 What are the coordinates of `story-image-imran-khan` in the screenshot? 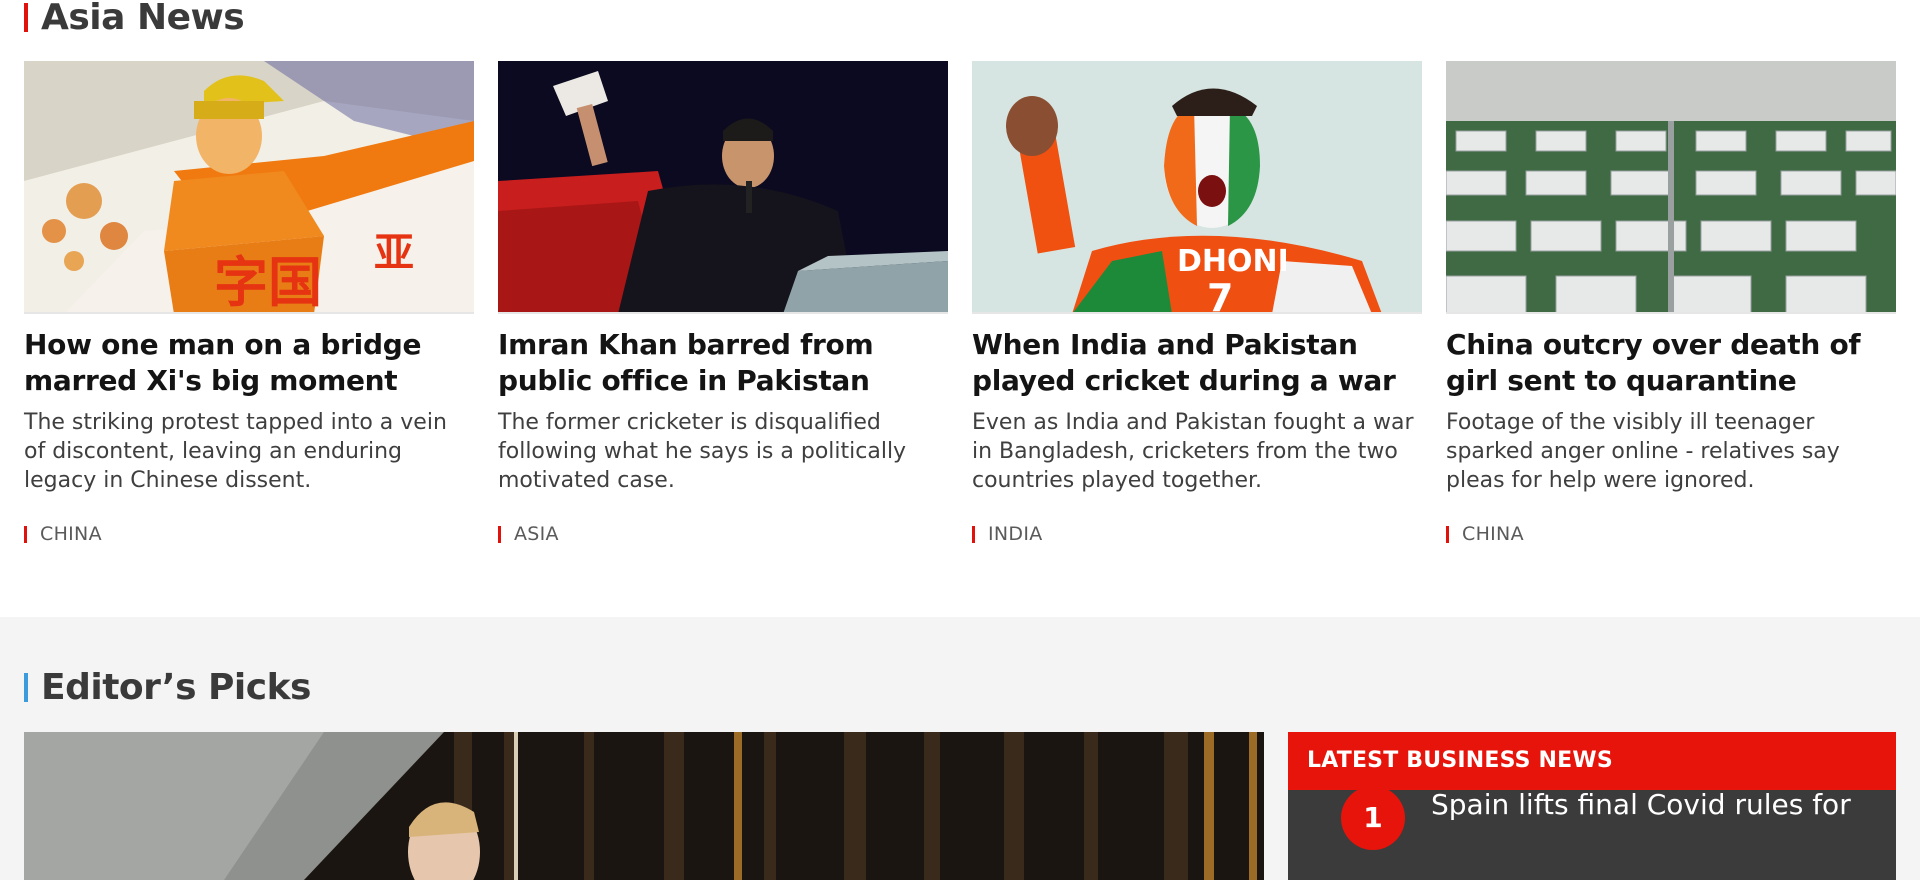 It's located at (723, 187).